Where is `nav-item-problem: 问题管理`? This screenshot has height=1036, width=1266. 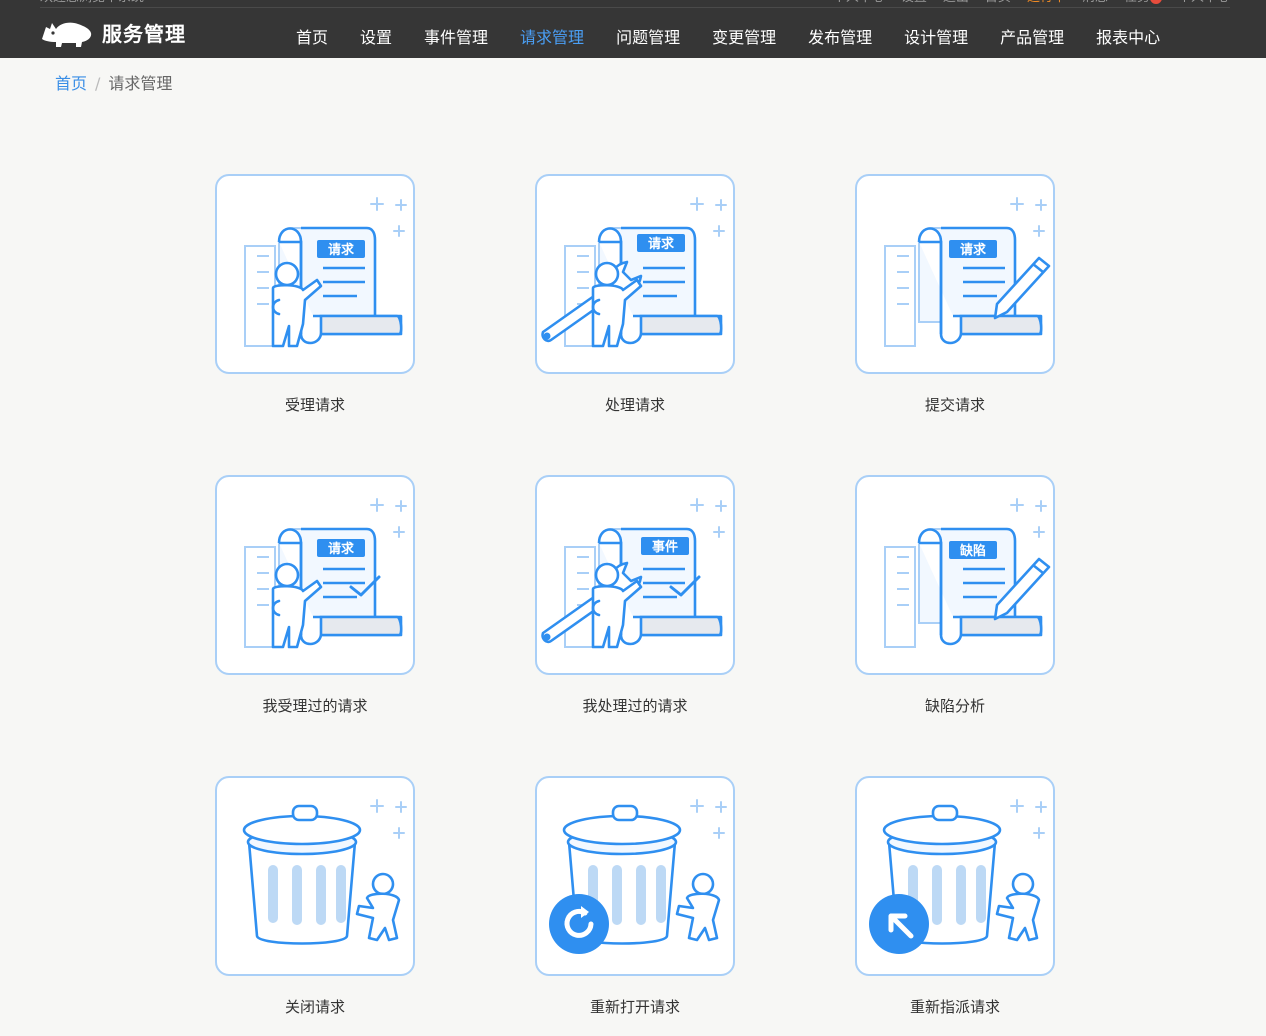 nav-item-problem: 问题管理 is located at coordinates (648, 38).